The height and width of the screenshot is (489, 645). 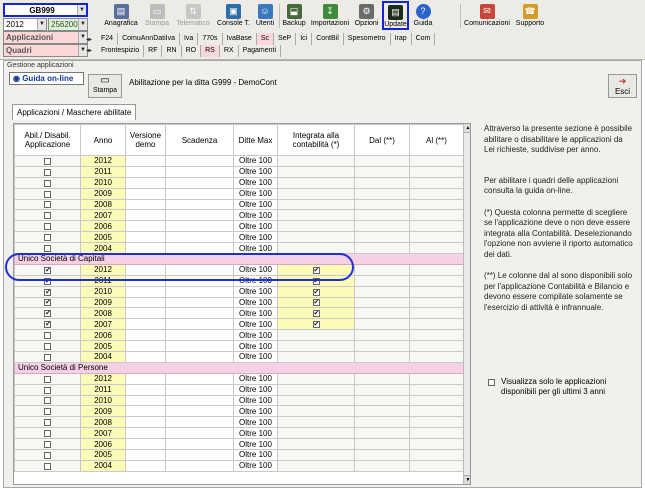 What do you see at coordinates (210, 39) in the screenshot?
I see `tab-770s: 770s` at bounding box center [210, 39].